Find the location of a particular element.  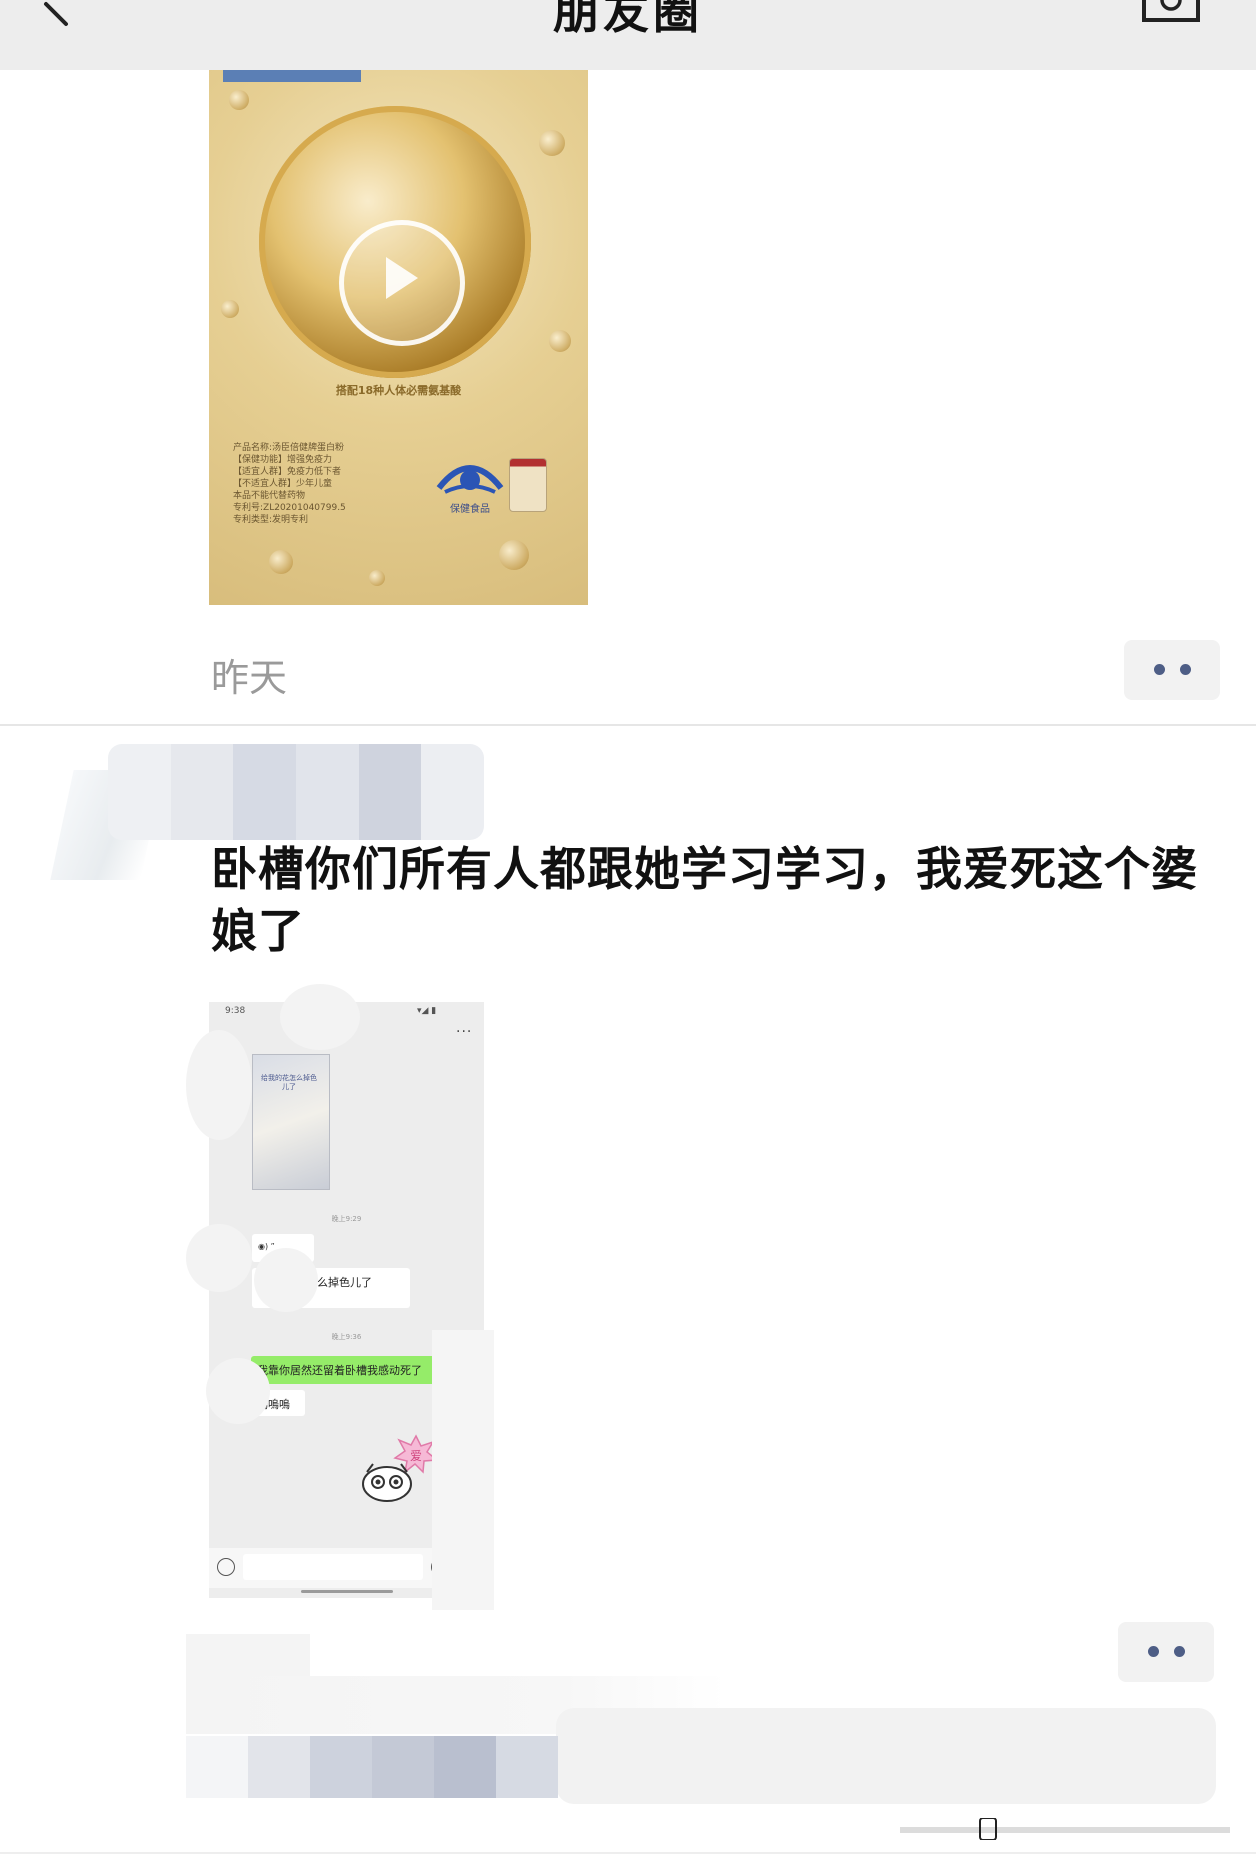

watermark-scribble-icon is located at coordinates (1065, 1829).